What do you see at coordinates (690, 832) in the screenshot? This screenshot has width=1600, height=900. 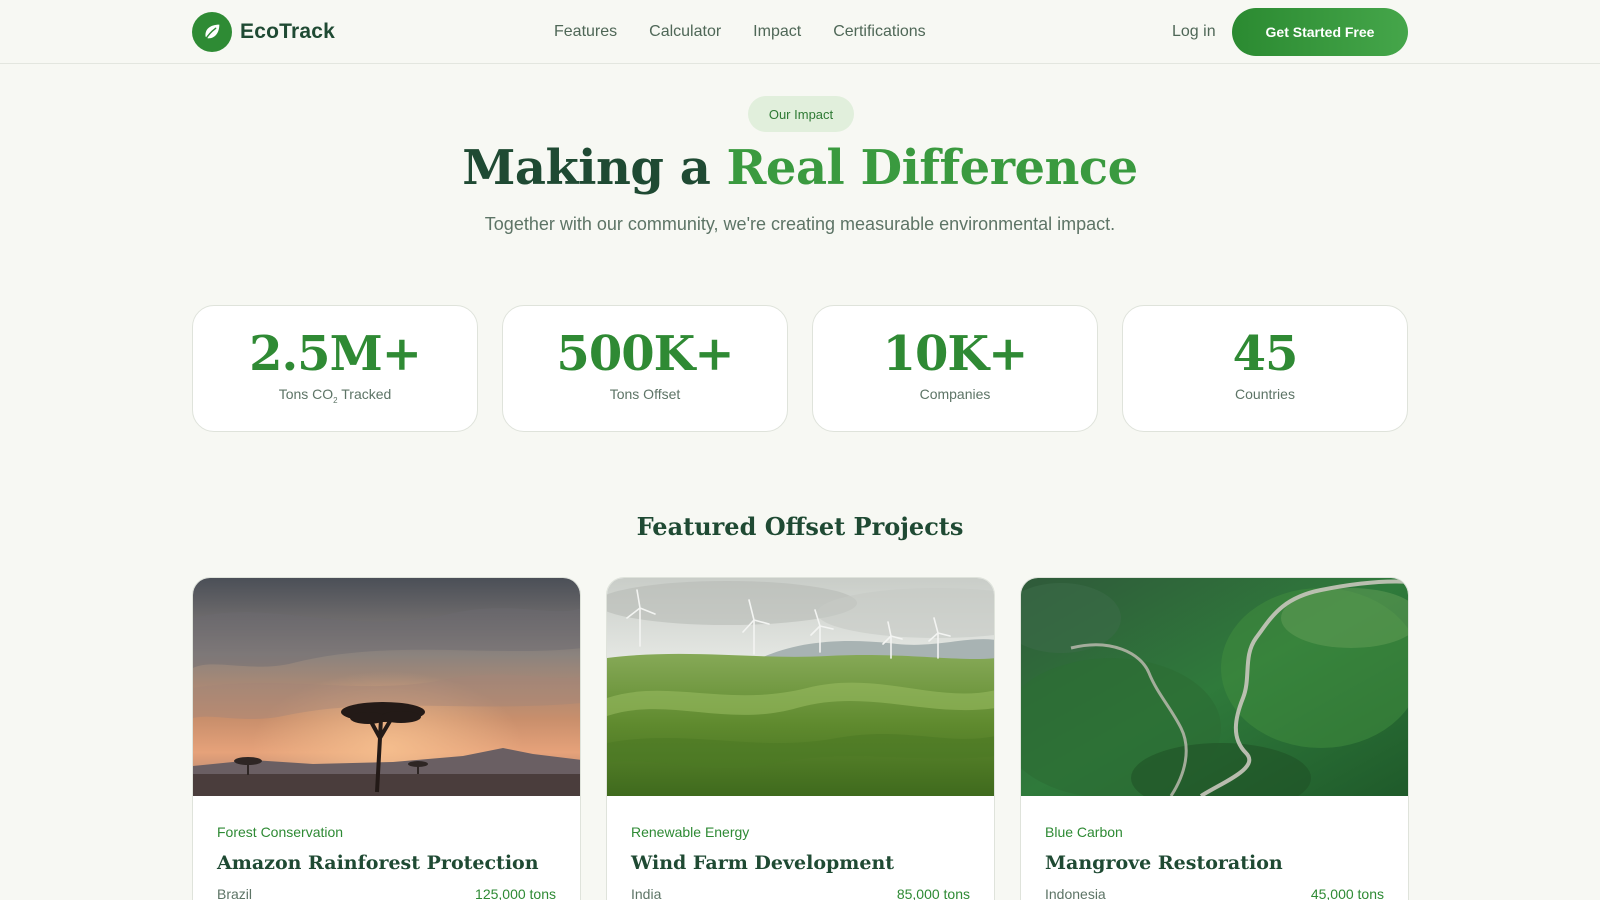 I see `project-category: Renewable Energy` at bounding box center [690, 832].